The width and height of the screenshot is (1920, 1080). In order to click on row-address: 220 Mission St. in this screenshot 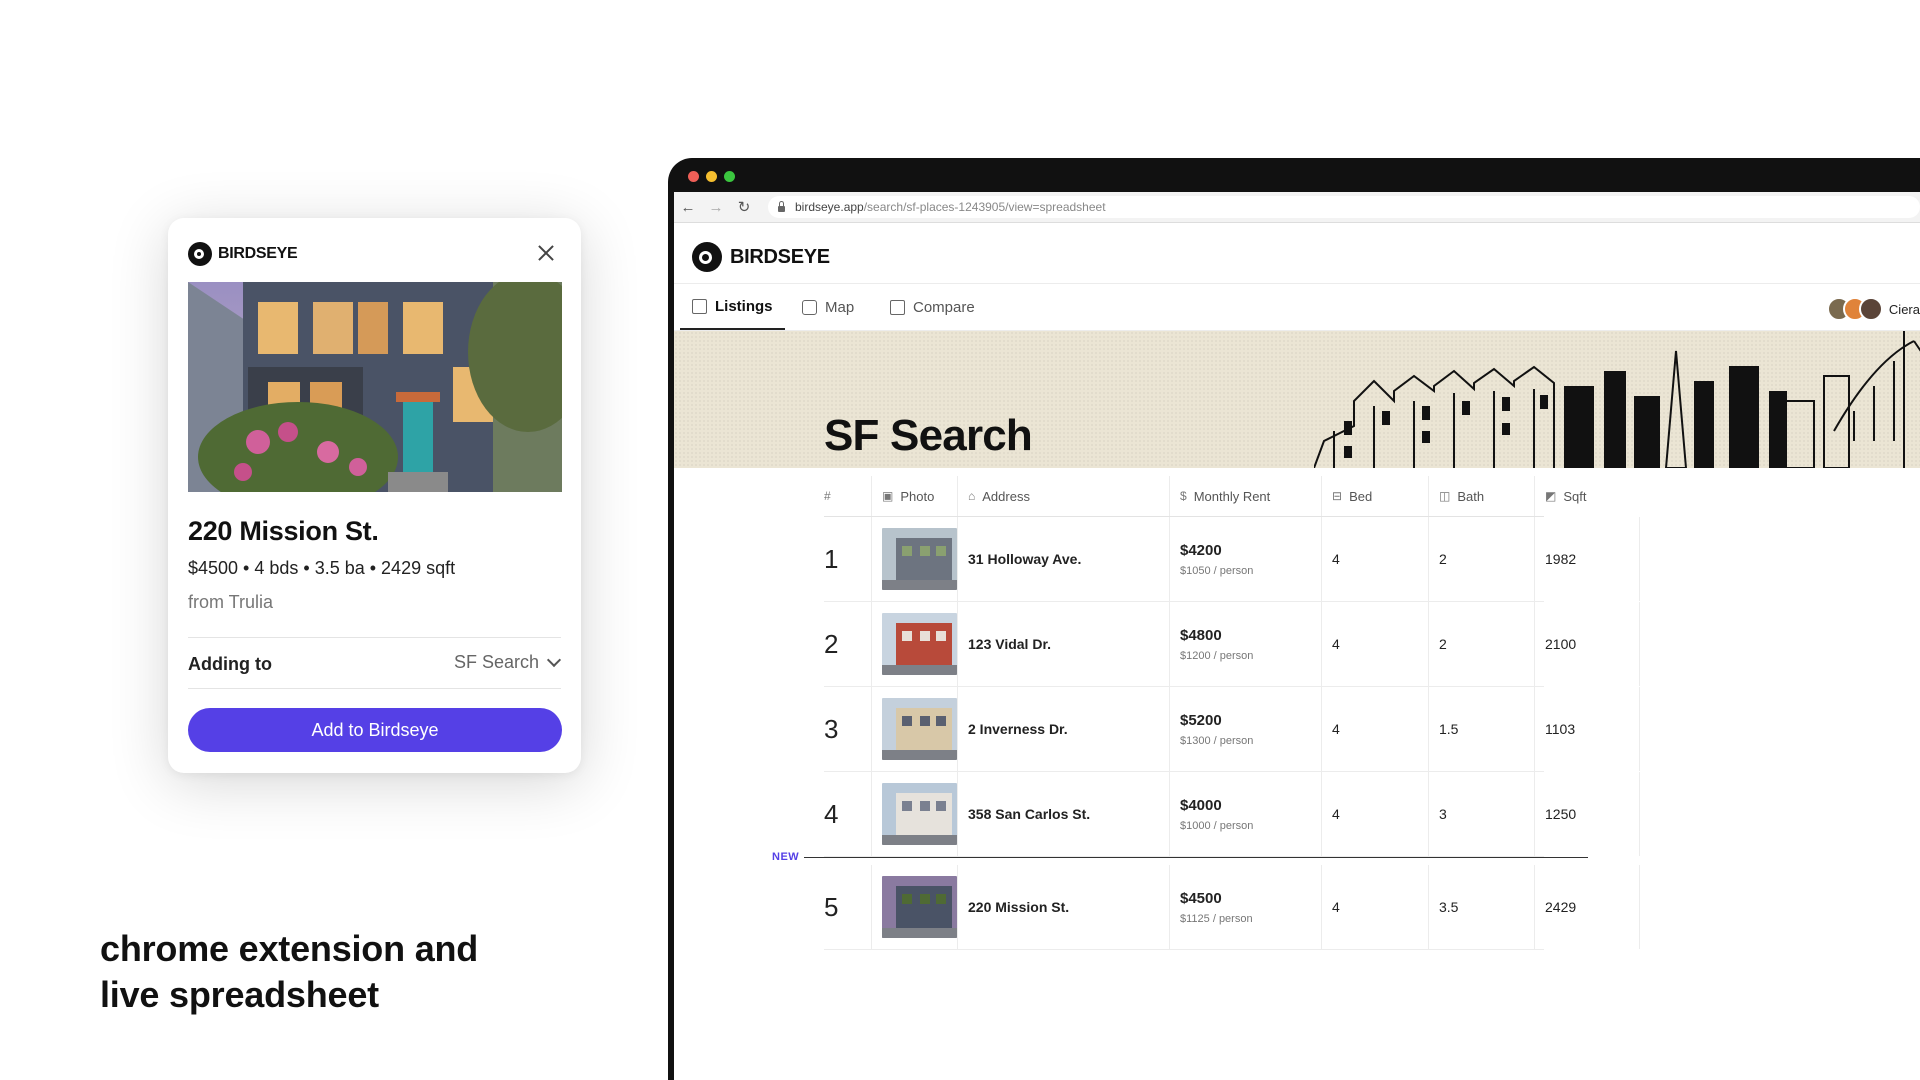, I will do `click(1064, 907)`.